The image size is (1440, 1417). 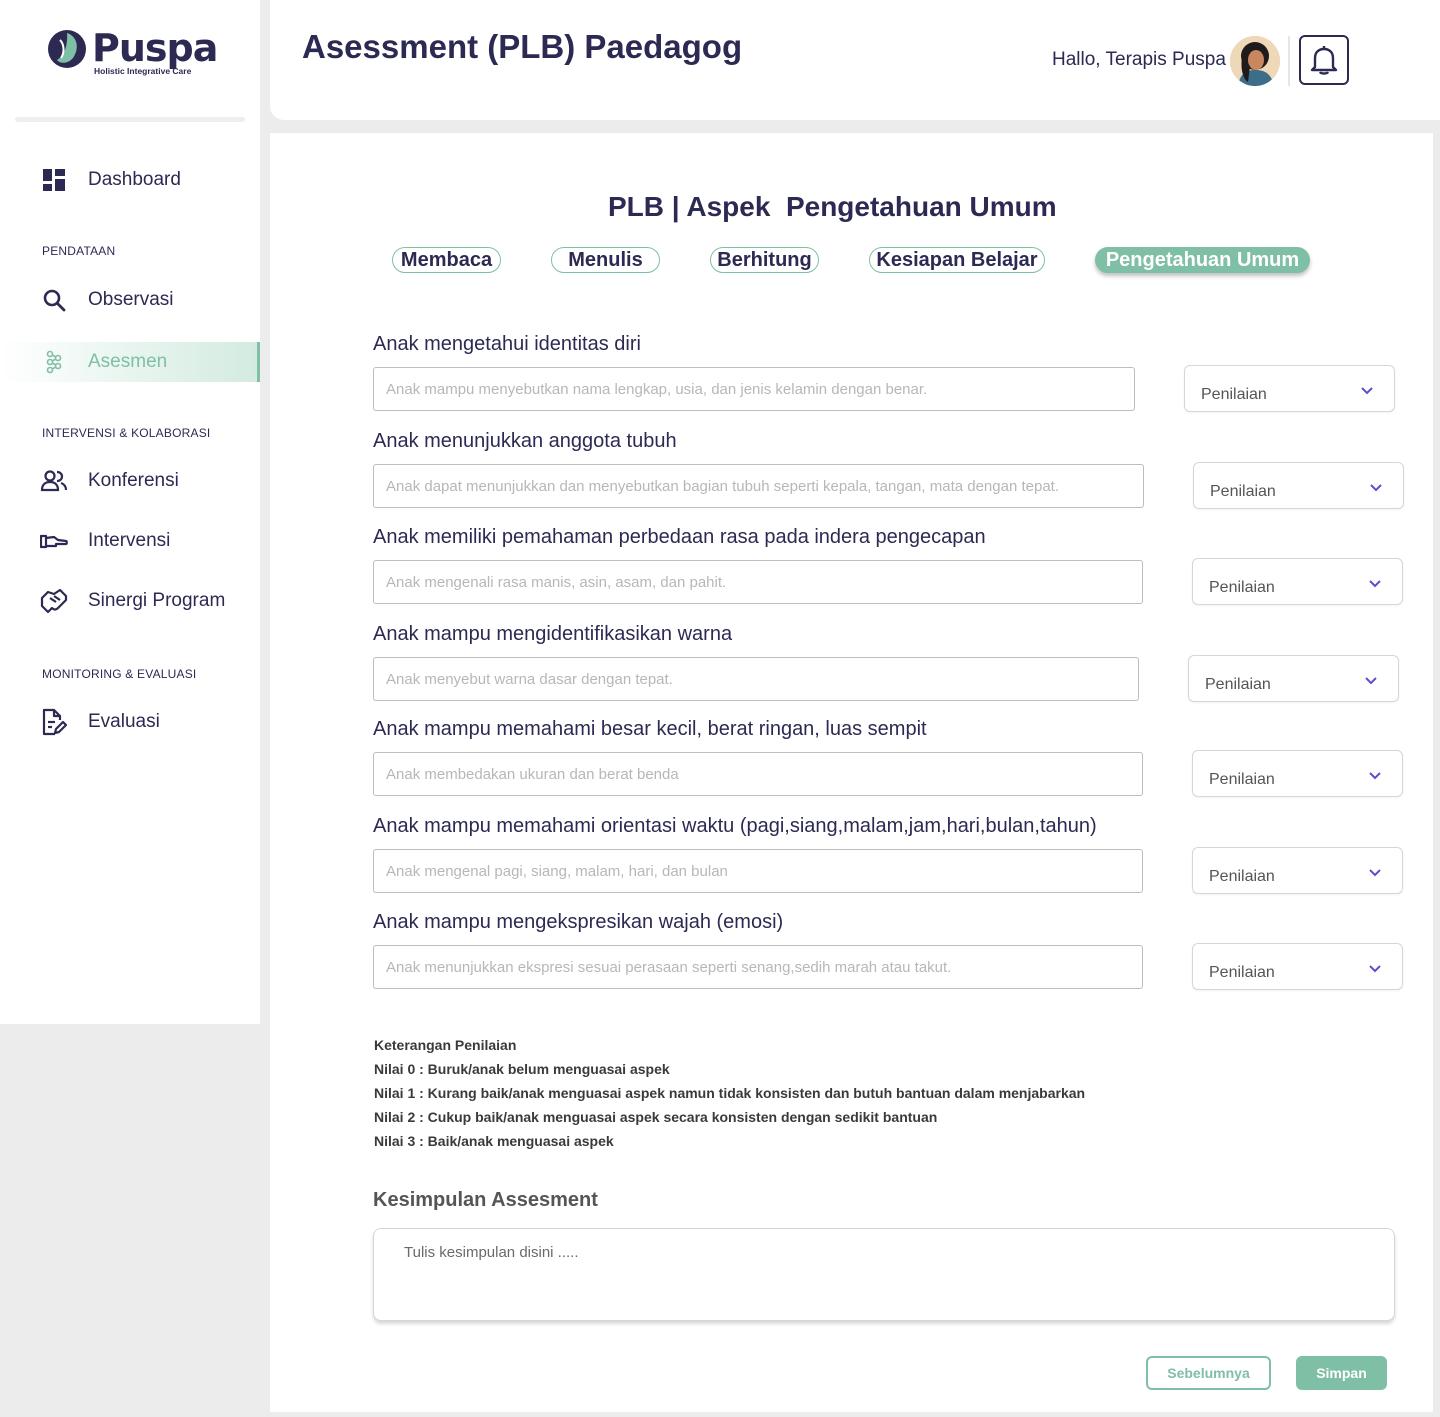 I want to click on sidebar-divider, so click(x=130, y=119).